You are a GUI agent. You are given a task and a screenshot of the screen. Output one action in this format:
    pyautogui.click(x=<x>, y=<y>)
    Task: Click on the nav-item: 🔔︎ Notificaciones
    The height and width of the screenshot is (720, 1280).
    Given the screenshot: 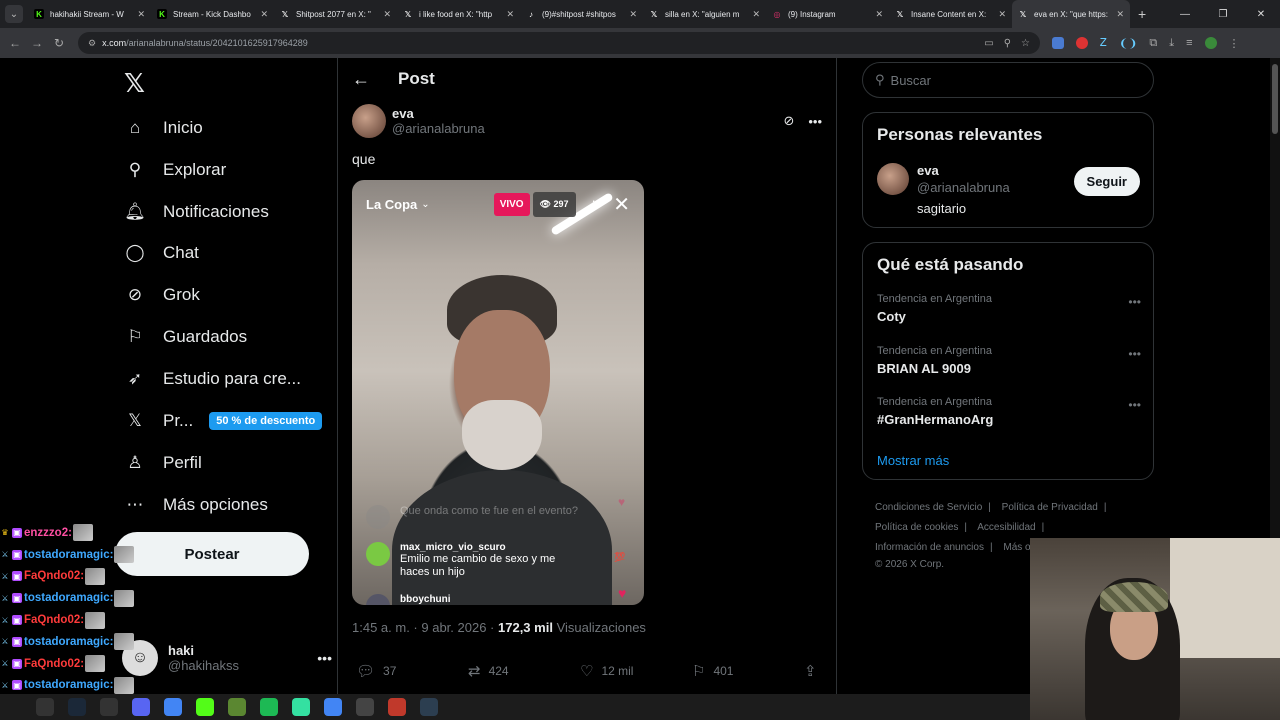 What is the action you would take?
    pyautogui.click(x=195, y=212)
    